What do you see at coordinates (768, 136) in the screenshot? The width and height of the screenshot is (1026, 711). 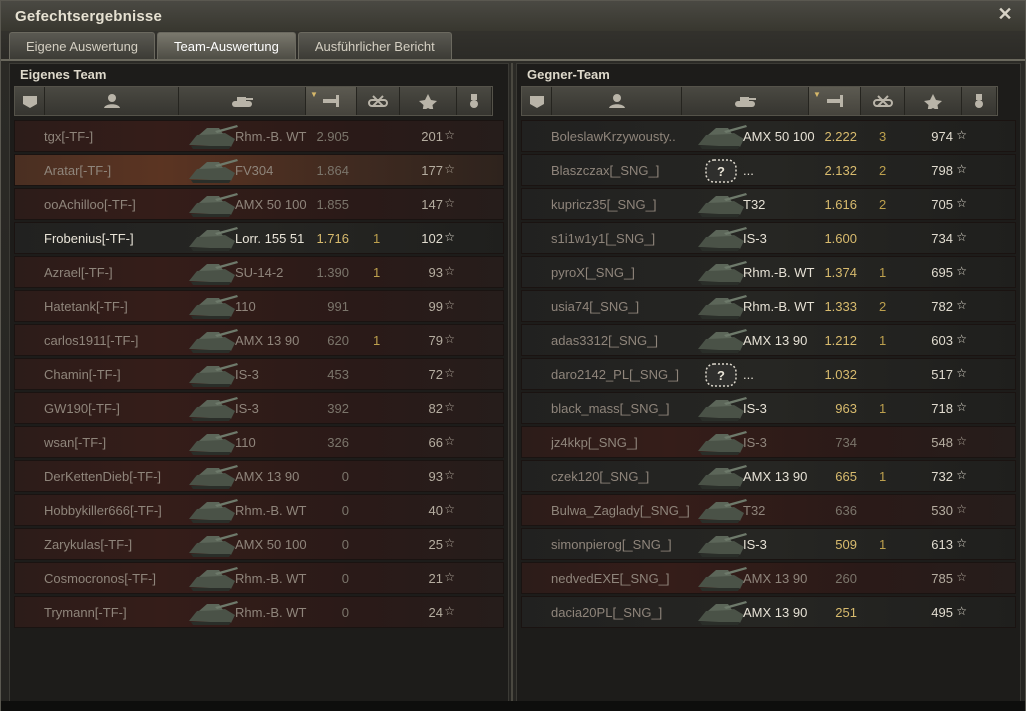 I see `player-row: BoleslawKrzywousty.. AMX 50 100 2.222 3 974 ☆` at bounding box center [768, 136].